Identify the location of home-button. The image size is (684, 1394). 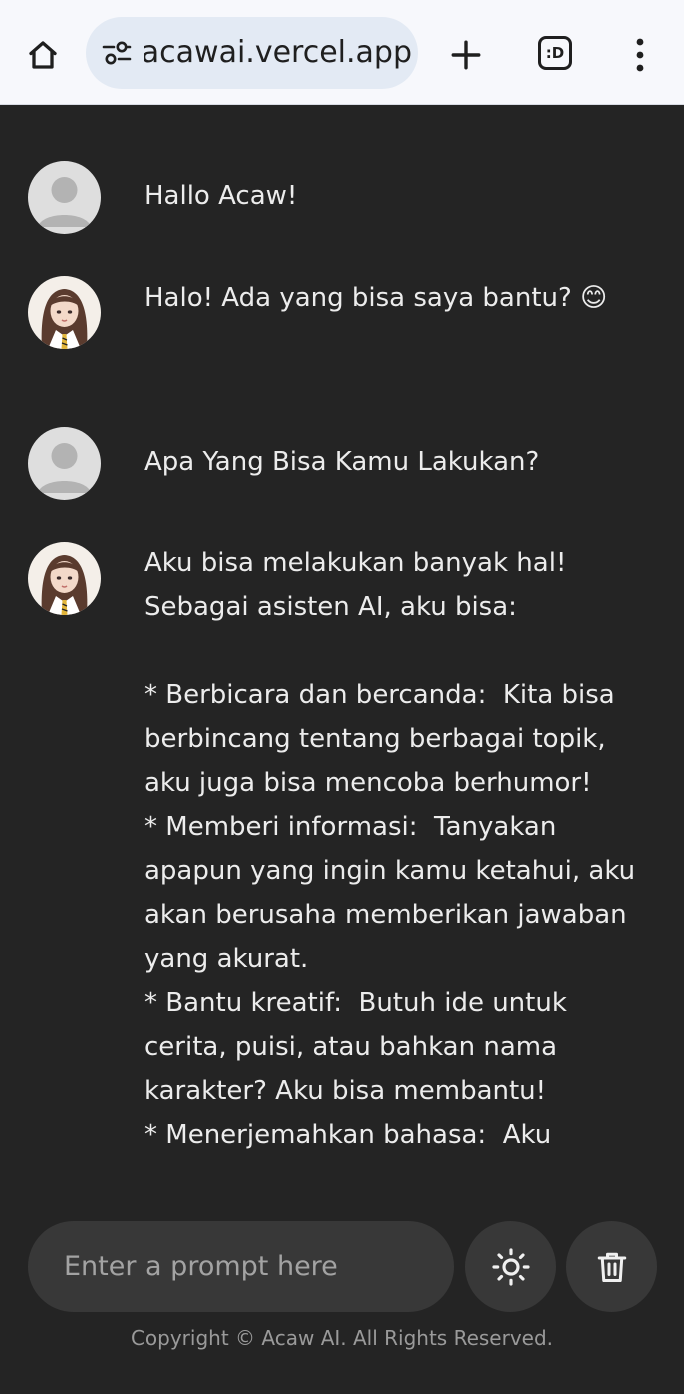
(43, 55).